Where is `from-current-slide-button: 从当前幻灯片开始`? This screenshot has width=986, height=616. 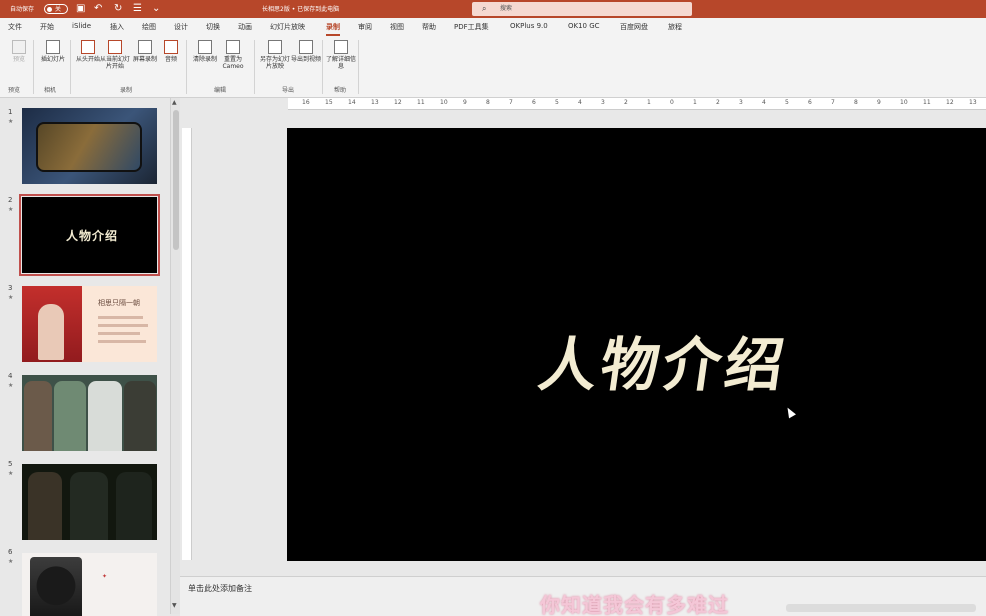 from-current-slide-button: 从当前幻灯片开始 is located at coordinates (115, 55).